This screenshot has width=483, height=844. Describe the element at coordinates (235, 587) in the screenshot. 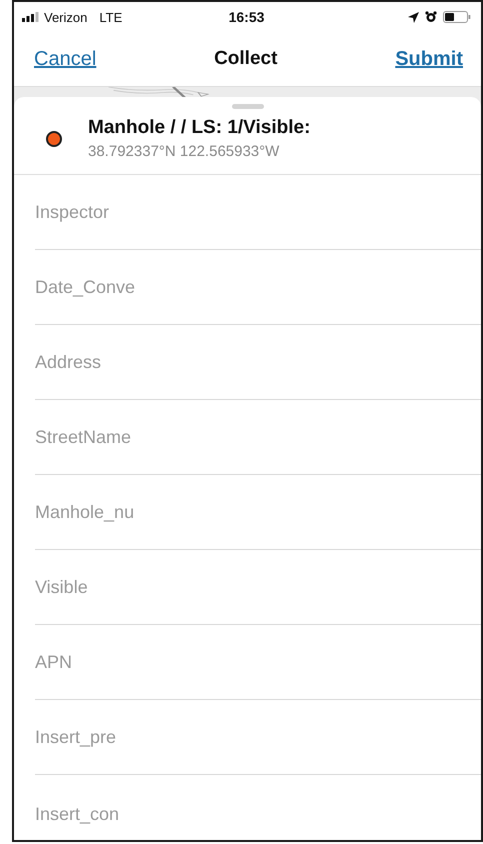

I see `input-field: Visible` at that location.